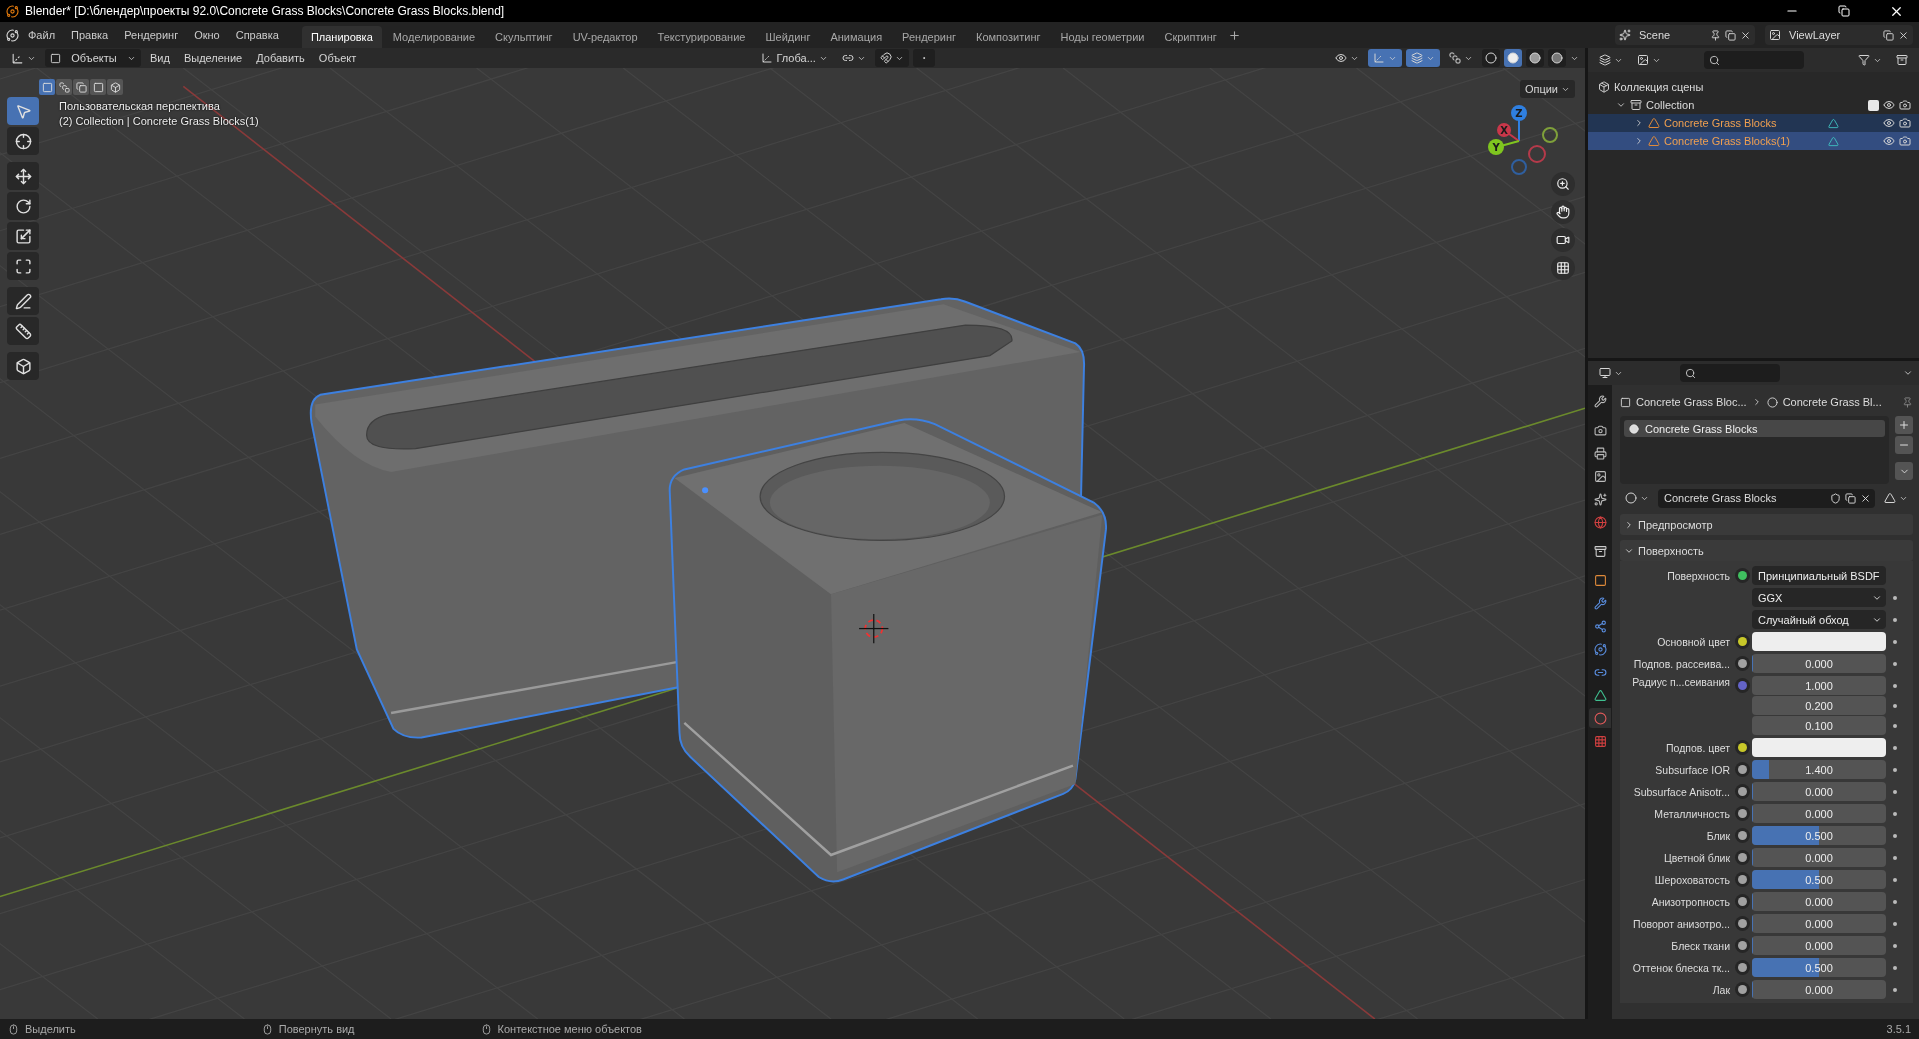 Image resolution: width=1919 pixels, height=1039 pixels. What do you see at coordinates (1766, 550) in the screenshot?
I see `panel-header: Поверхность` at bounding box center [1766, 550].